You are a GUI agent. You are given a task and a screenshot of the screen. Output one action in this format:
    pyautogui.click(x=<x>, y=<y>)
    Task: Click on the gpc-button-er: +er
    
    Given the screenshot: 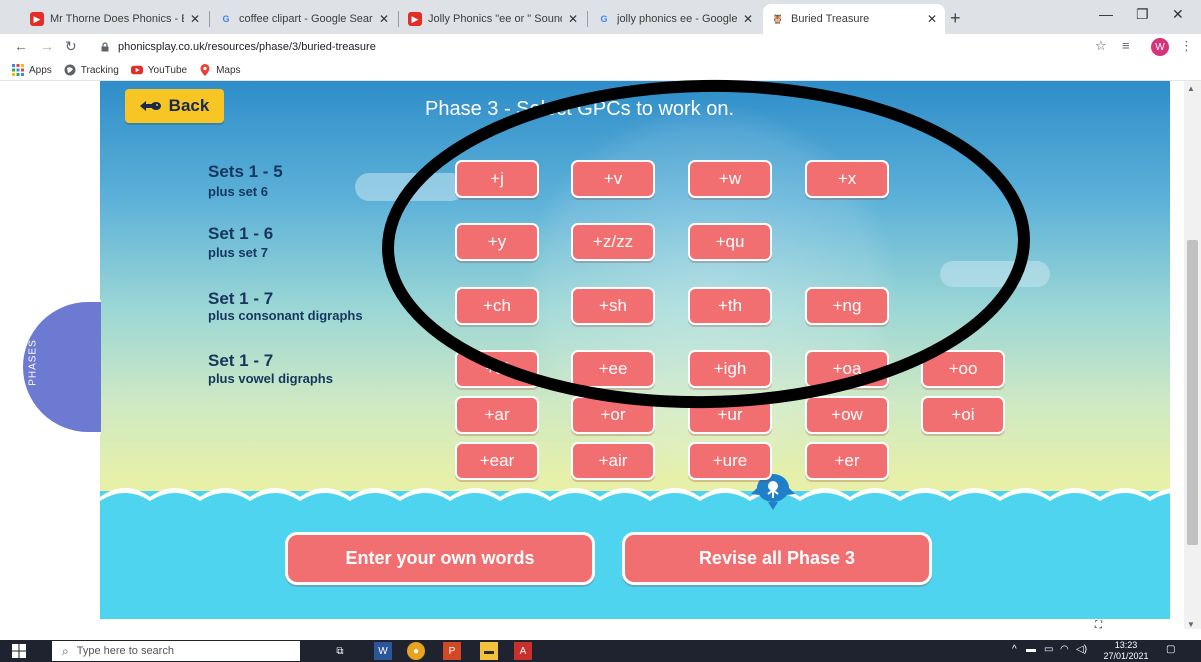 What is the action you would take?
    pyautogui.click(x=847, y=461)
    